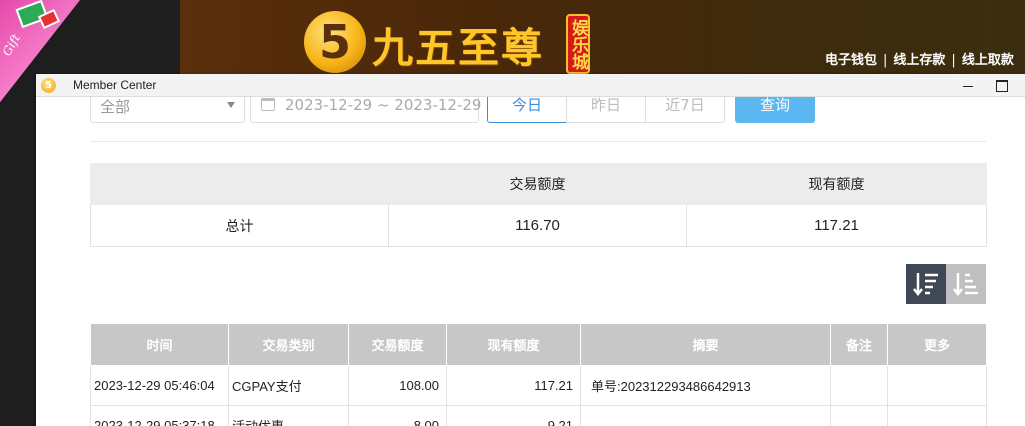 This screenshot has height=426, width=1025. Describe the element at coordinates (288, 415) in the screenshot. I see `cell-type: 活动优惠` at that location.